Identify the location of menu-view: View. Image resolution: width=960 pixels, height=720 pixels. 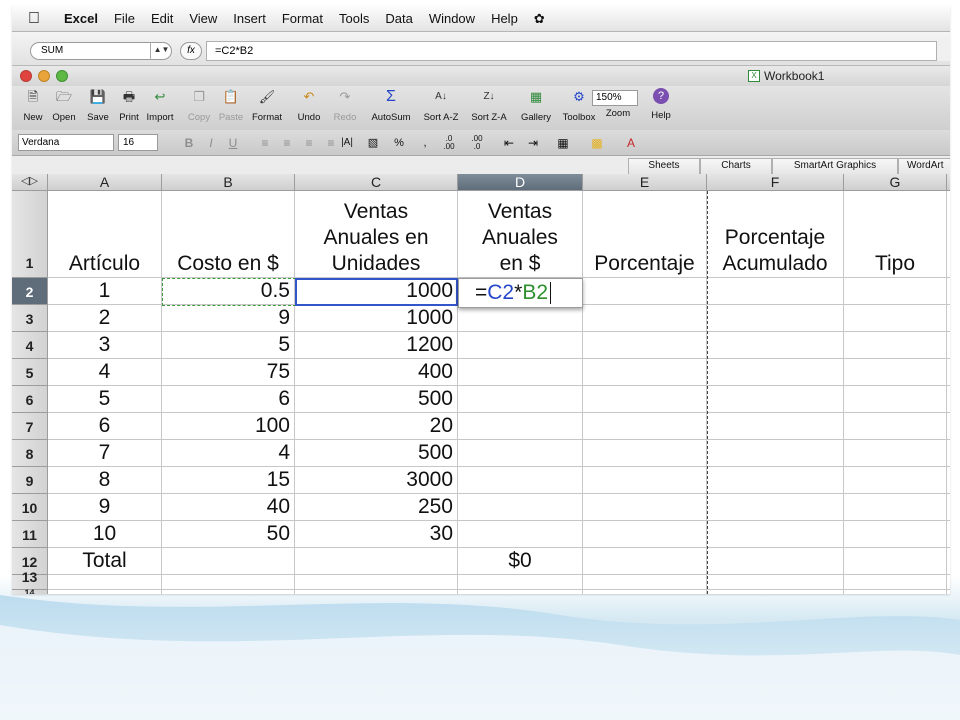
(203, 18).